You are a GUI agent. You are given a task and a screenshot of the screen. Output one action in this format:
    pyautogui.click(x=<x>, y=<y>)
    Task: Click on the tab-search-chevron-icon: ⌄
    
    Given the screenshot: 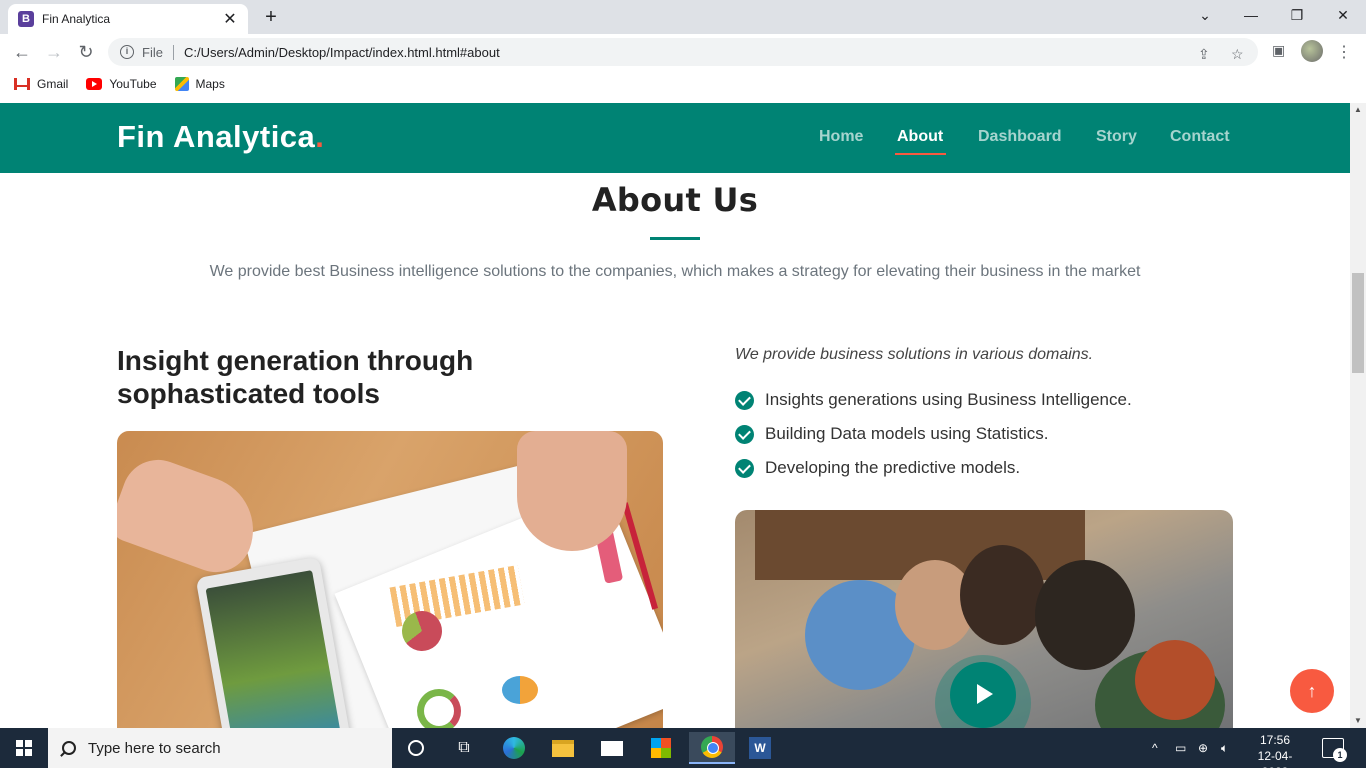 What is the action you would take?
    pyautogui.click(x=1205, y=15)
    